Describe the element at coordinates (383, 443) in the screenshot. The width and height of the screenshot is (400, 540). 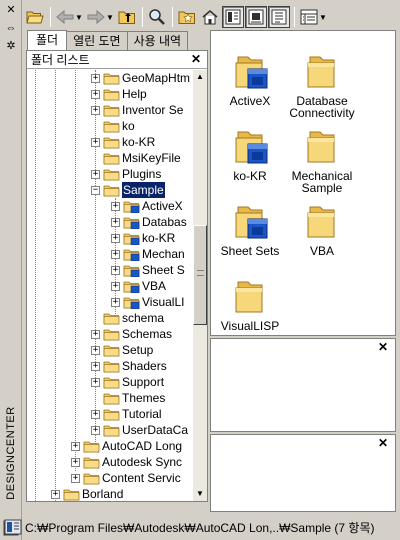
I see `close-description-icon: ✕` at that location.